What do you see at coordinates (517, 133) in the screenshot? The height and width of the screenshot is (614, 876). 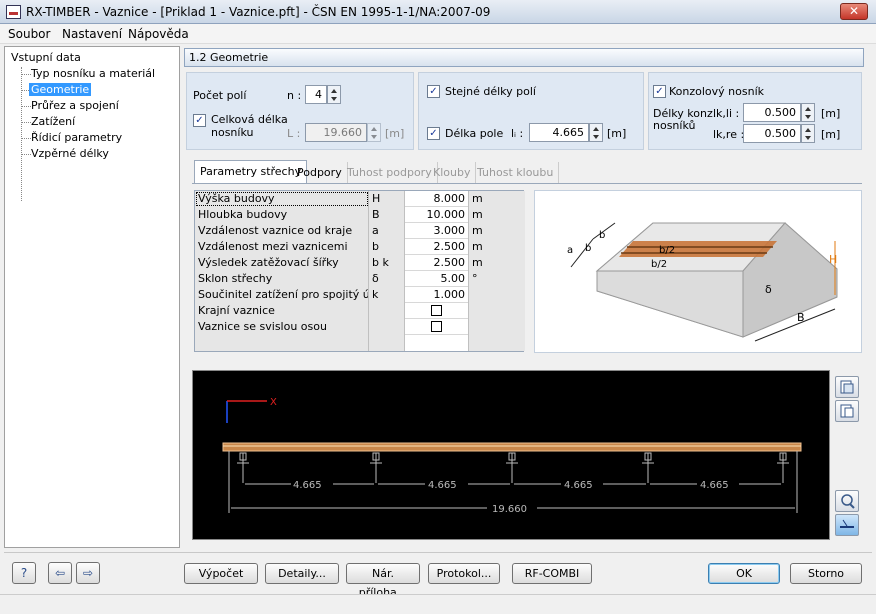 I see `li-label: lᵢ :` at bounding box center [517, 133].